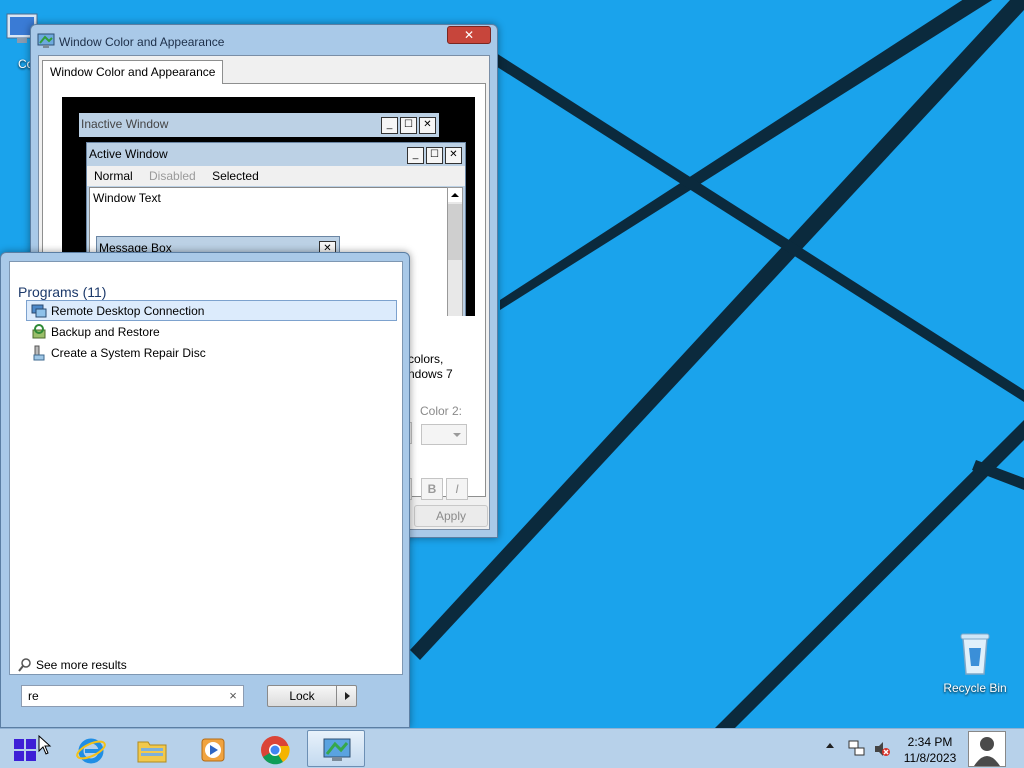 The width and height of the screenshot is (1024, 768). I want to click on media-player-icon, so click(213, 750).